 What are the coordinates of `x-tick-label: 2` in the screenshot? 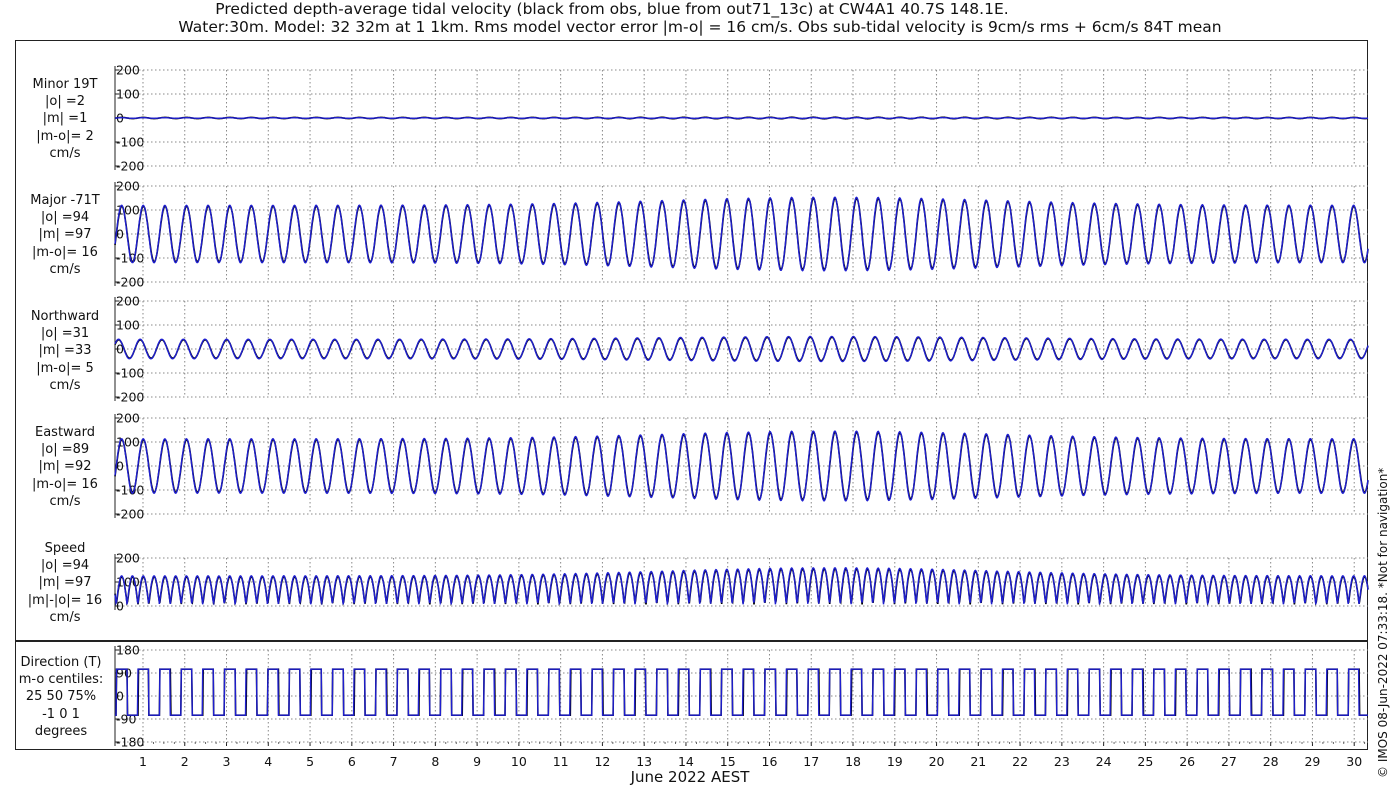 It's located at (185, 761).